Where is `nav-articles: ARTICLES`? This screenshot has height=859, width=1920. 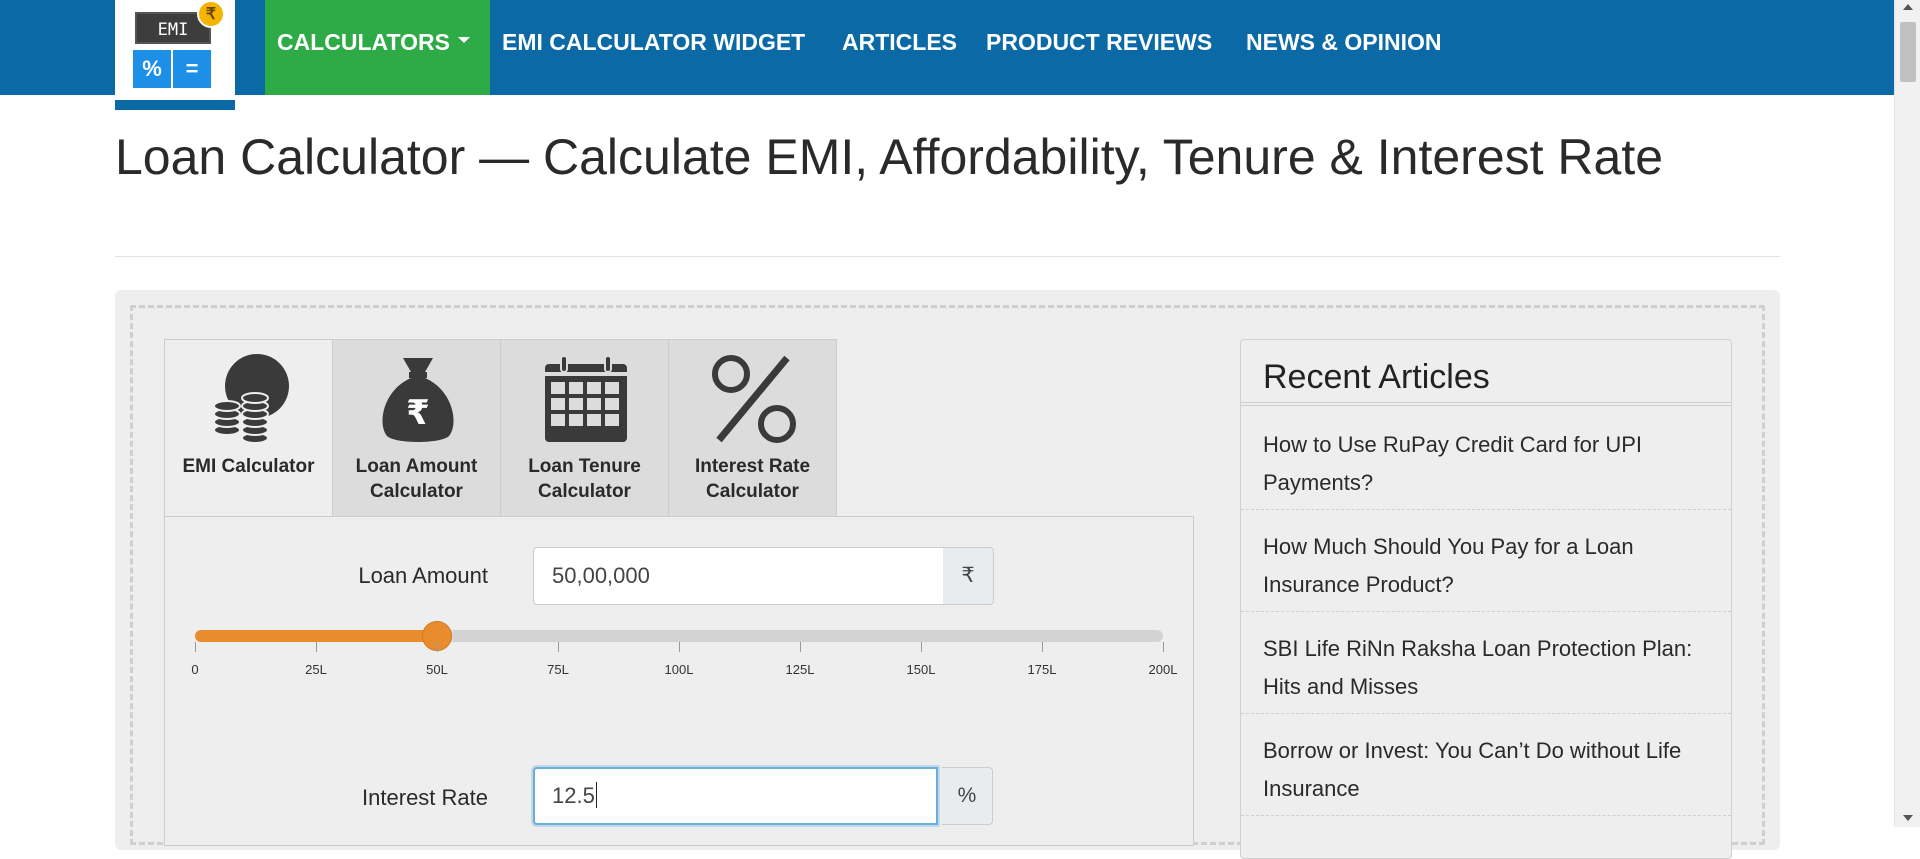
nav-articles: ARTICLES is located at coordinates (899, 47).